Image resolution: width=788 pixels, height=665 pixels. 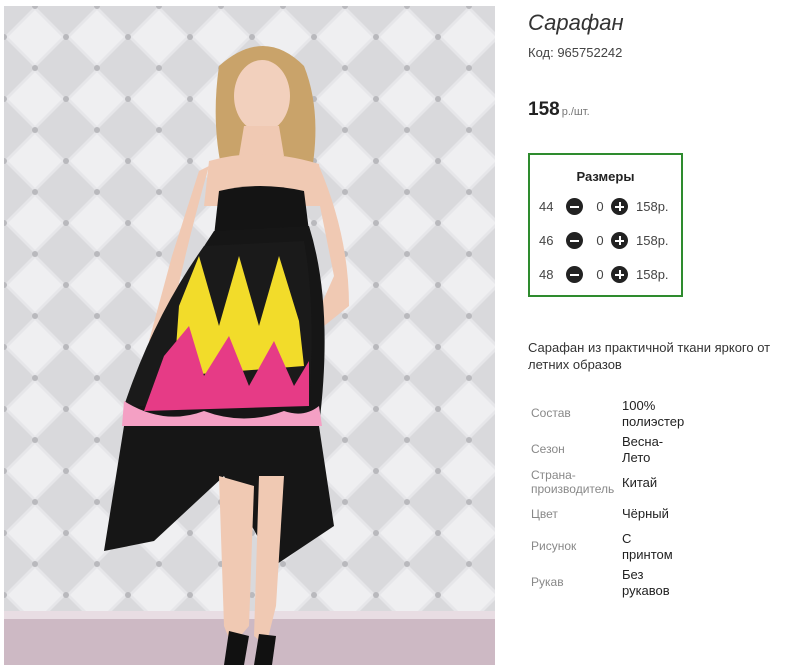 I want to click on spec-value: 100% полиэстер, so click(x=662, y=414).